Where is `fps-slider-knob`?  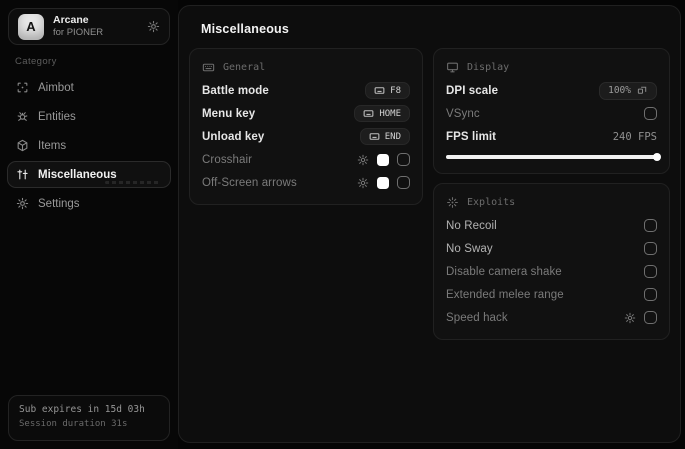
fps-slider-knob is located at coordinates (657, 157).